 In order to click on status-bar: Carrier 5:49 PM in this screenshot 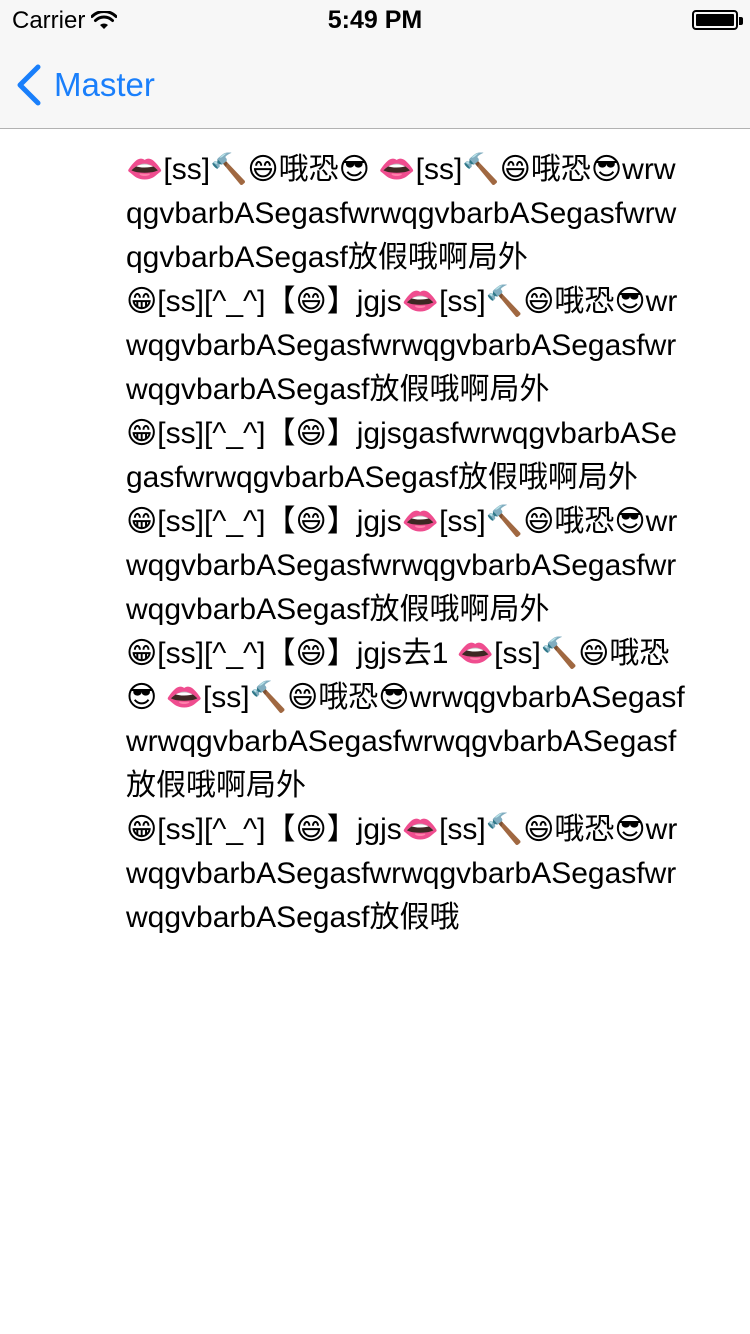, I will do `click(375, 20)`.